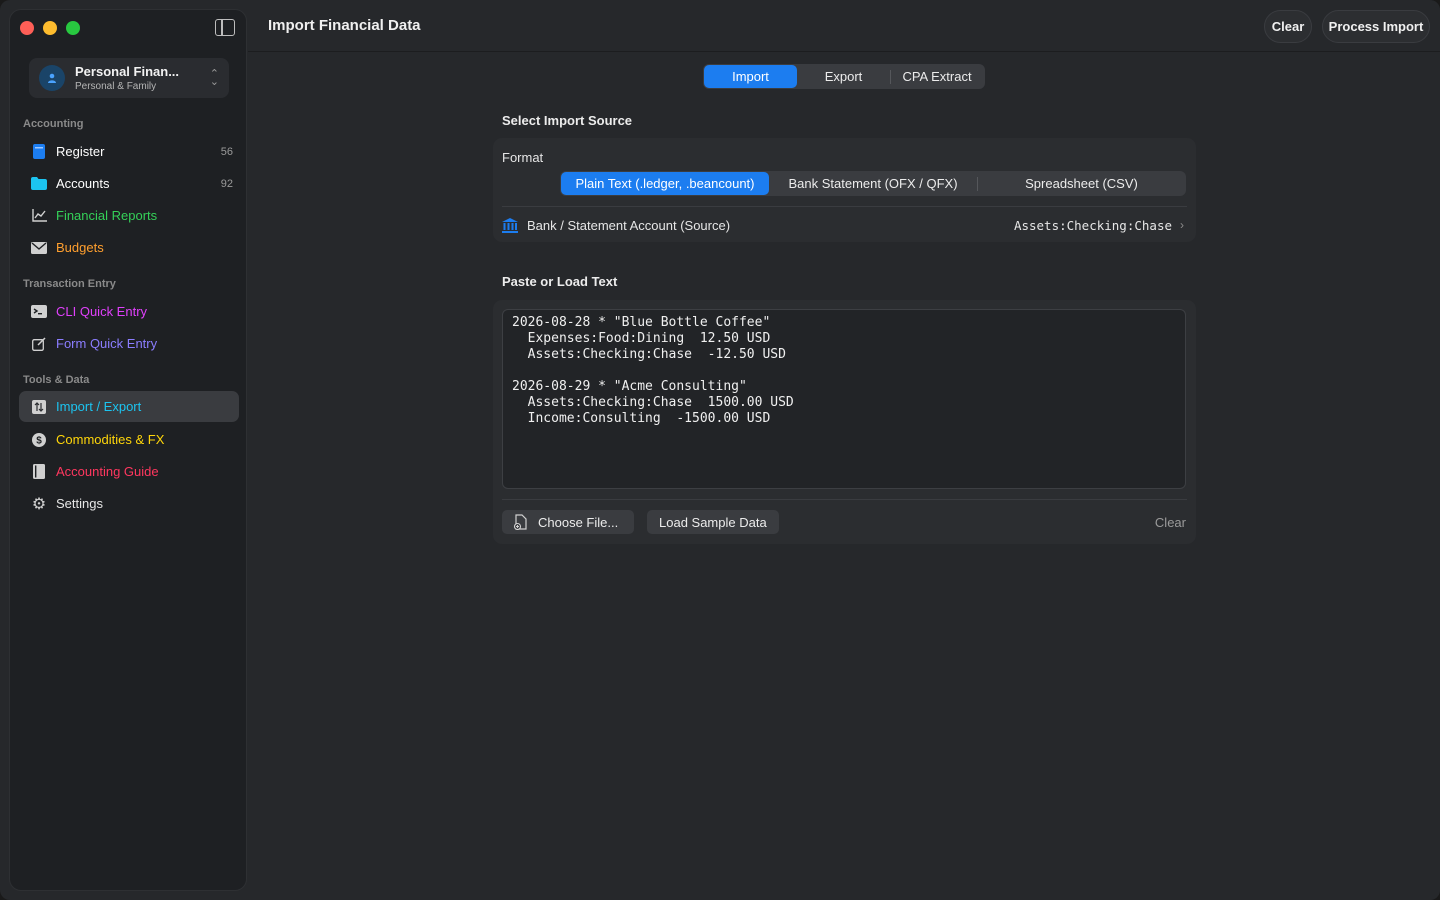 This screenshot has width=1440, height=900. What do you see at coordinates (129, 247) in the screenshot?
I see `sidebar-item-budgets: Budgets` at bounding box center [129, 247].